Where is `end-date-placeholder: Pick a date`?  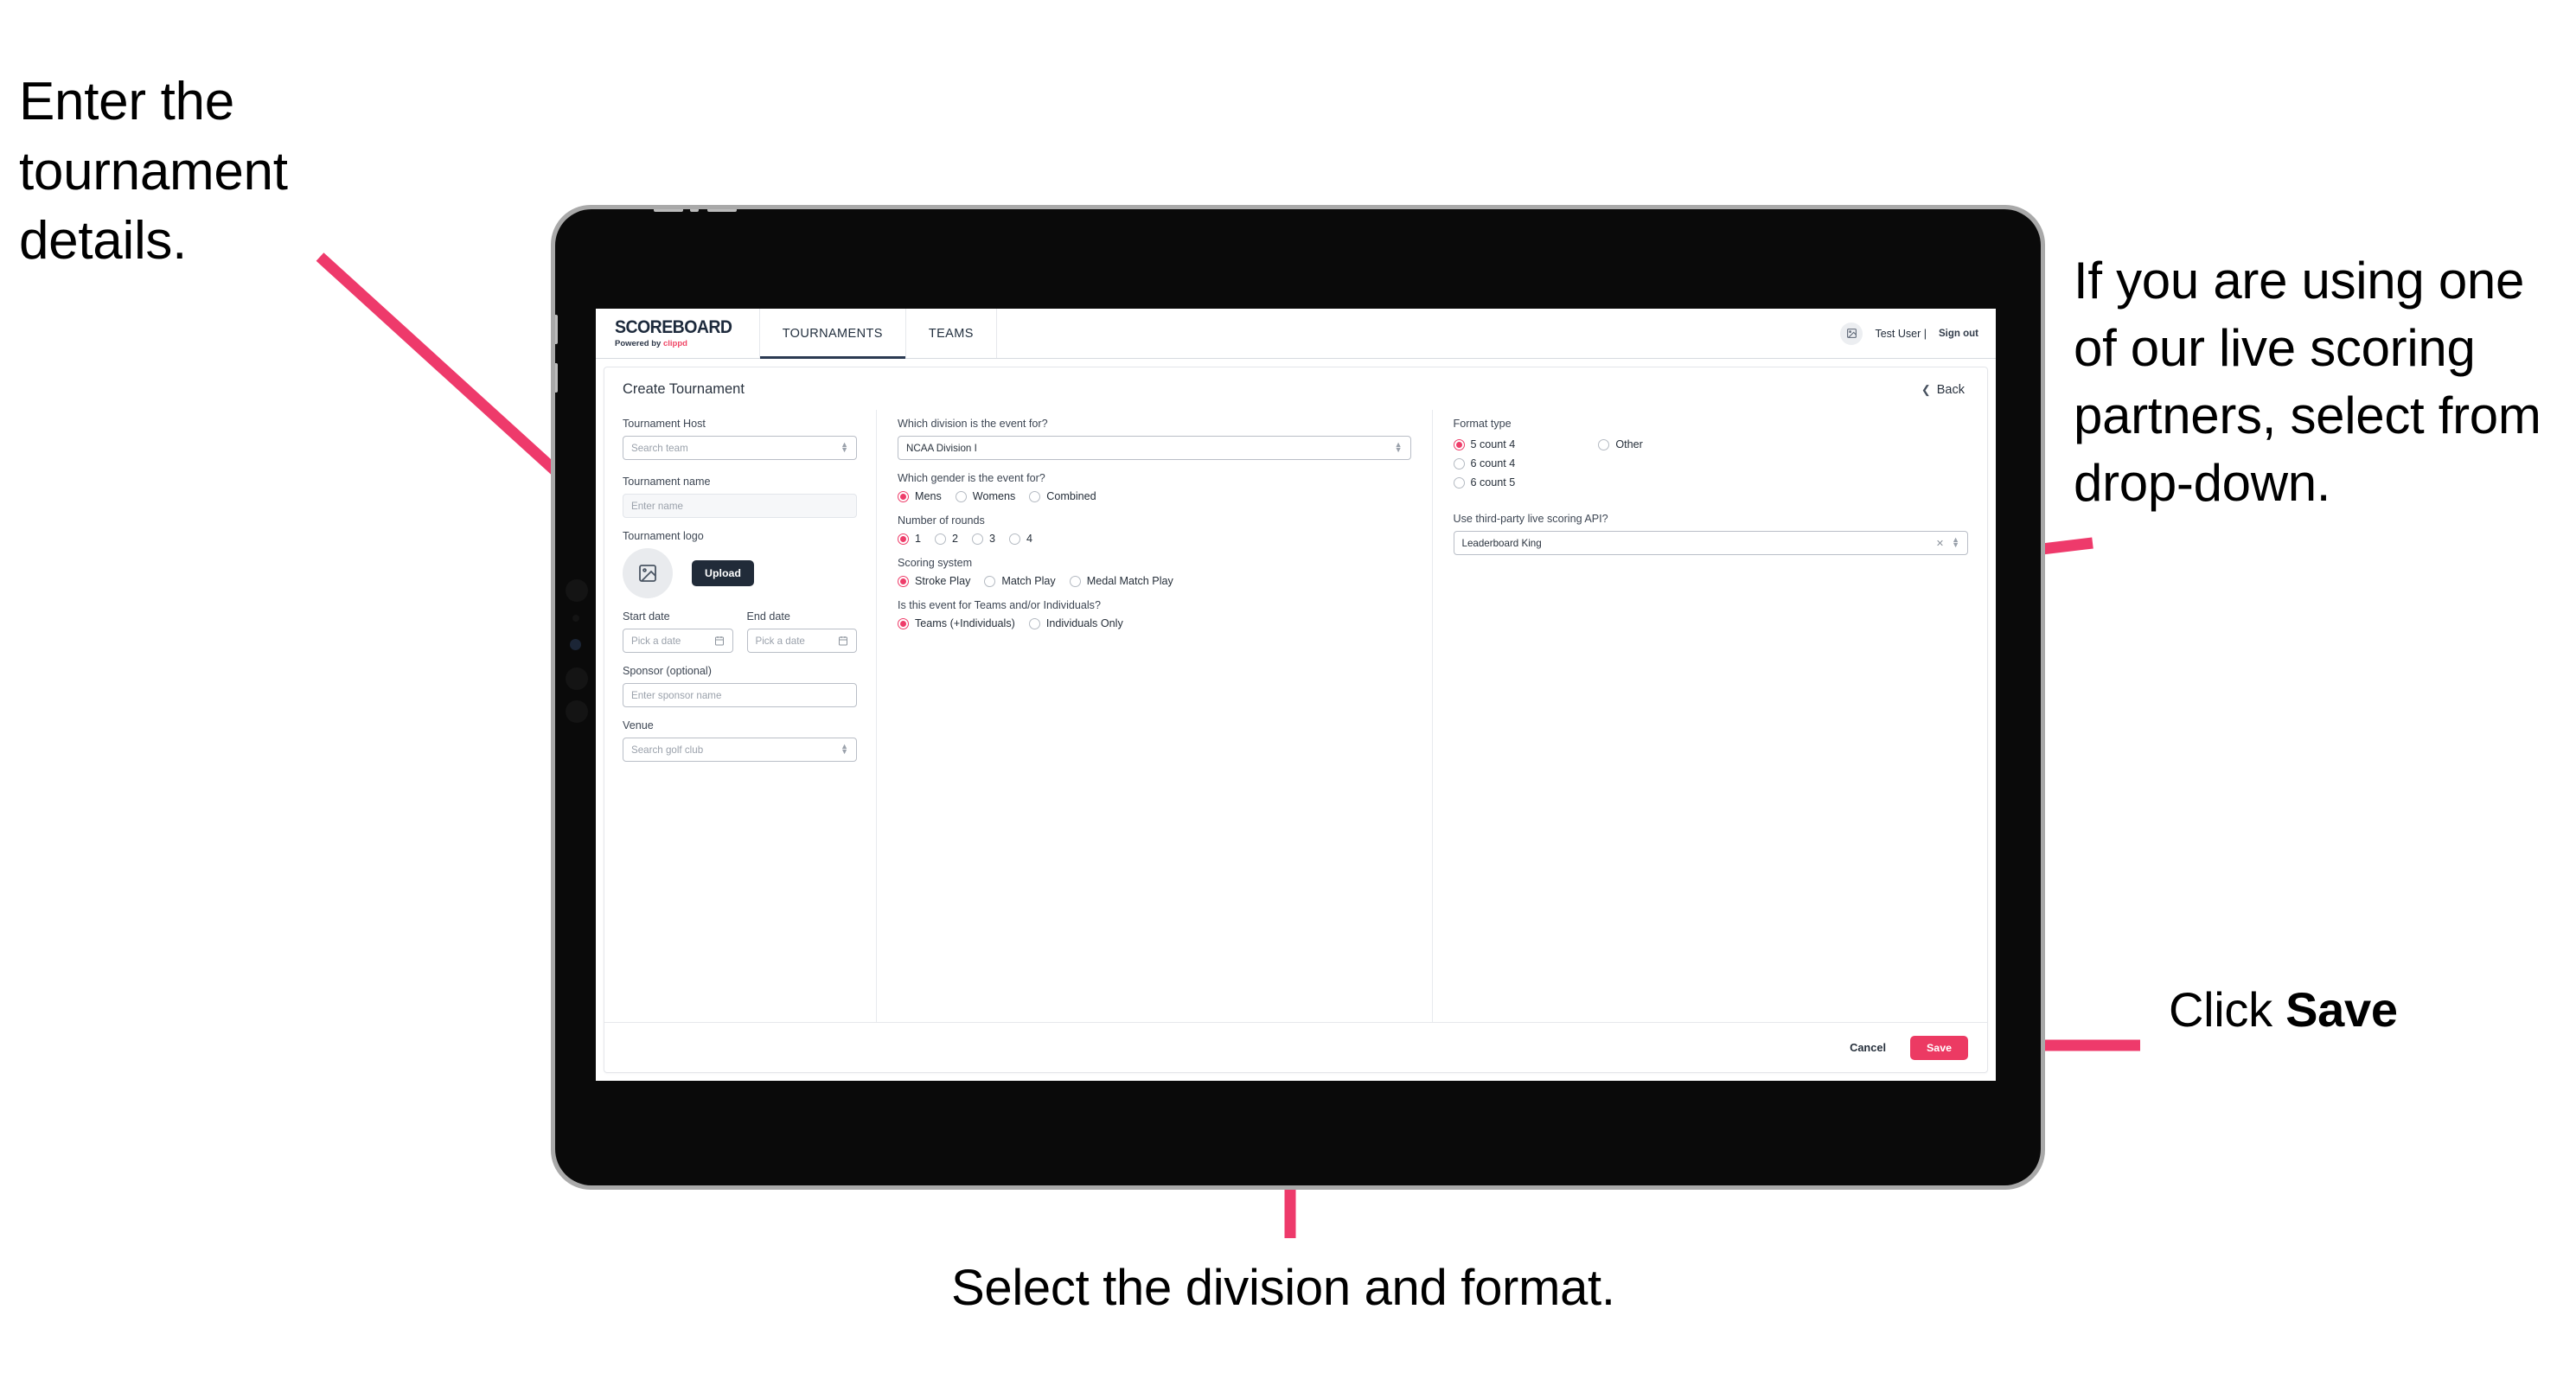
end-date-placeholder: Pick a date is located at coordinates (780, 641).